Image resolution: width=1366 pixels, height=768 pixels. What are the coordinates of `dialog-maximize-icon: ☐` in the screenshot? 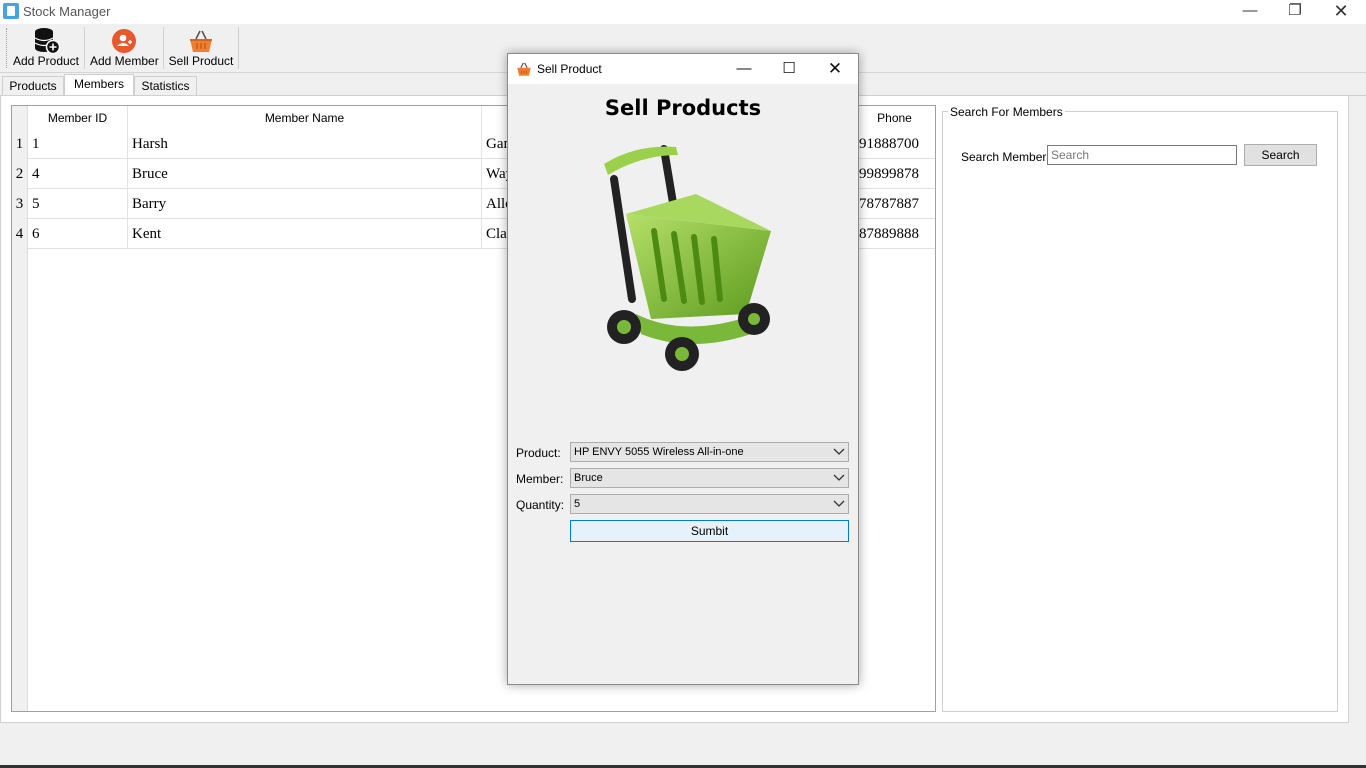 It's located at (789, 69).